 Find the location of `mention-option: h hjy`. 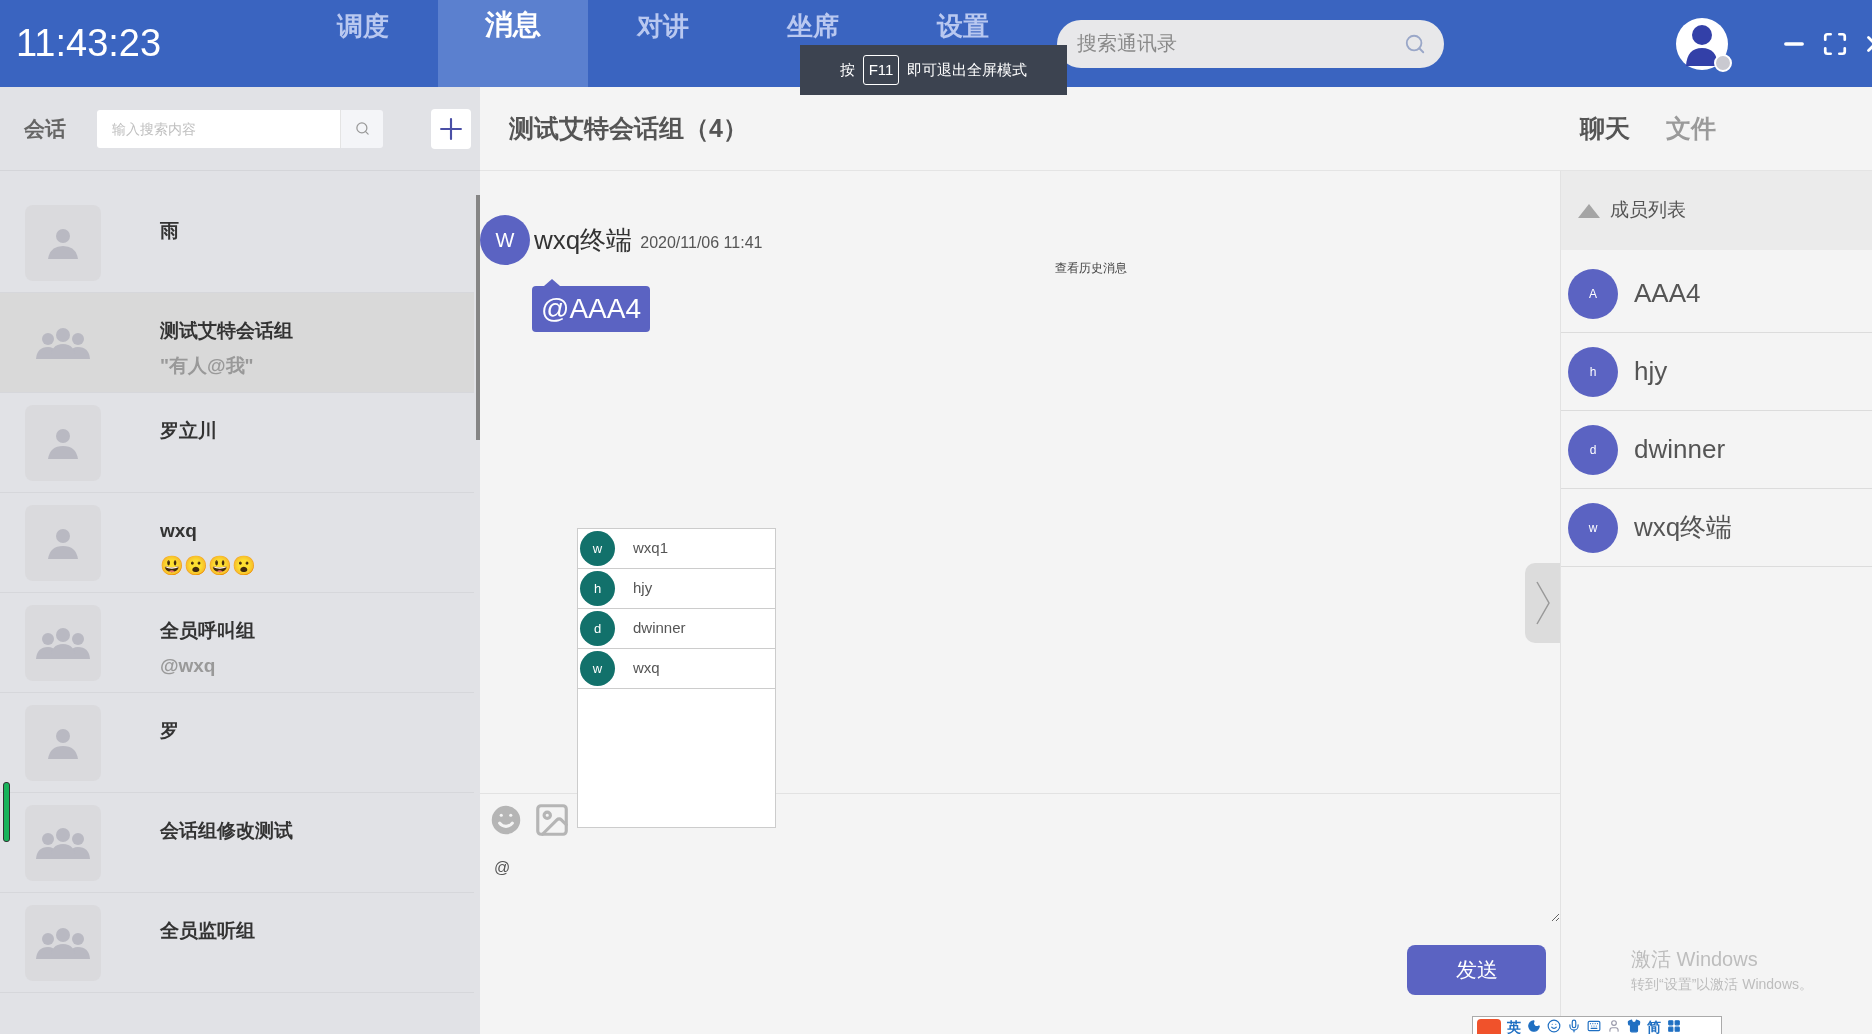

mention-option: h hjy is located at coordinates (676, 589).